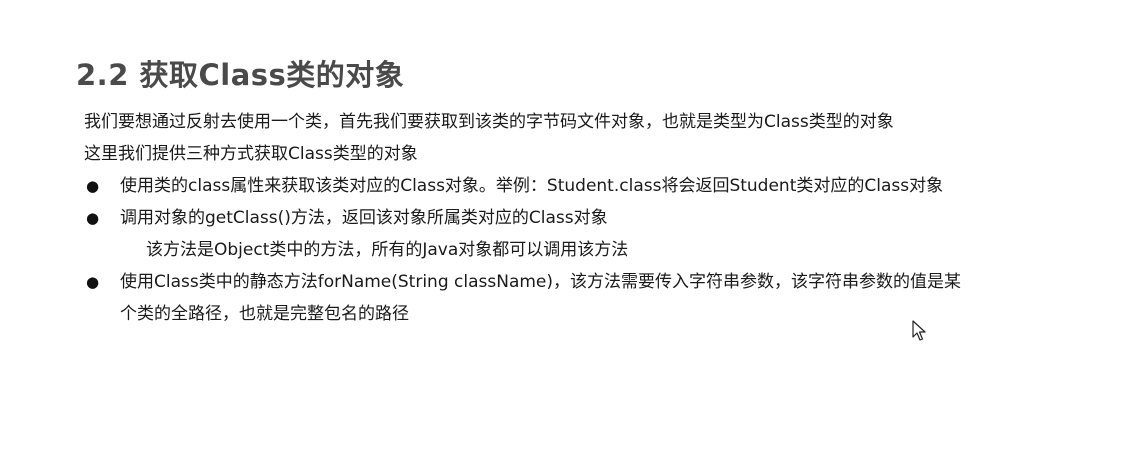  What do you see at coordinates (387, 250) in the screenshot?
I see `bullet-subtext-2: 该方法是Object类中的方法，所有的Java对象都可以调用该方法` at bounding box center [387, 250].